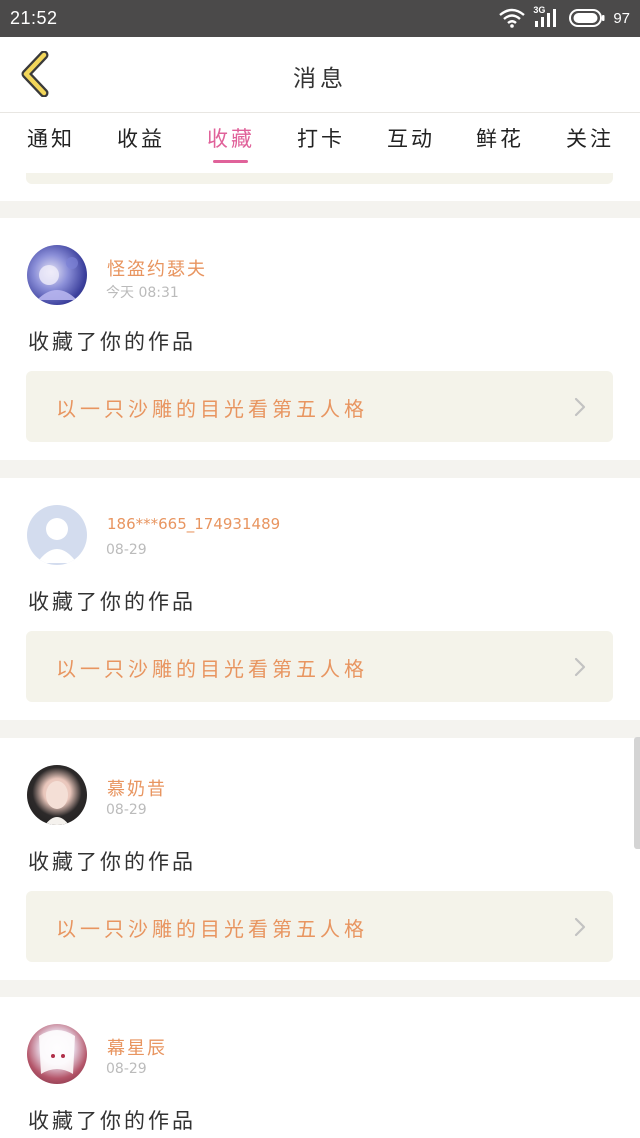  Describe the element at coordinates (157, 268) in the screenshot. I see `user-name: 怪盗约瑟夫` at that location.